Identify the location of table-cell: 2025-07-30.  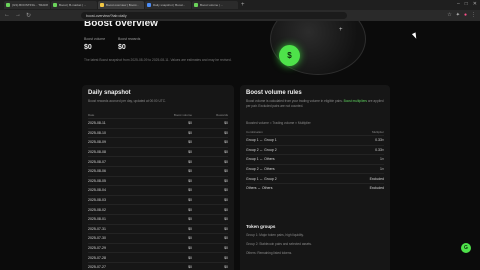
(97, 238).